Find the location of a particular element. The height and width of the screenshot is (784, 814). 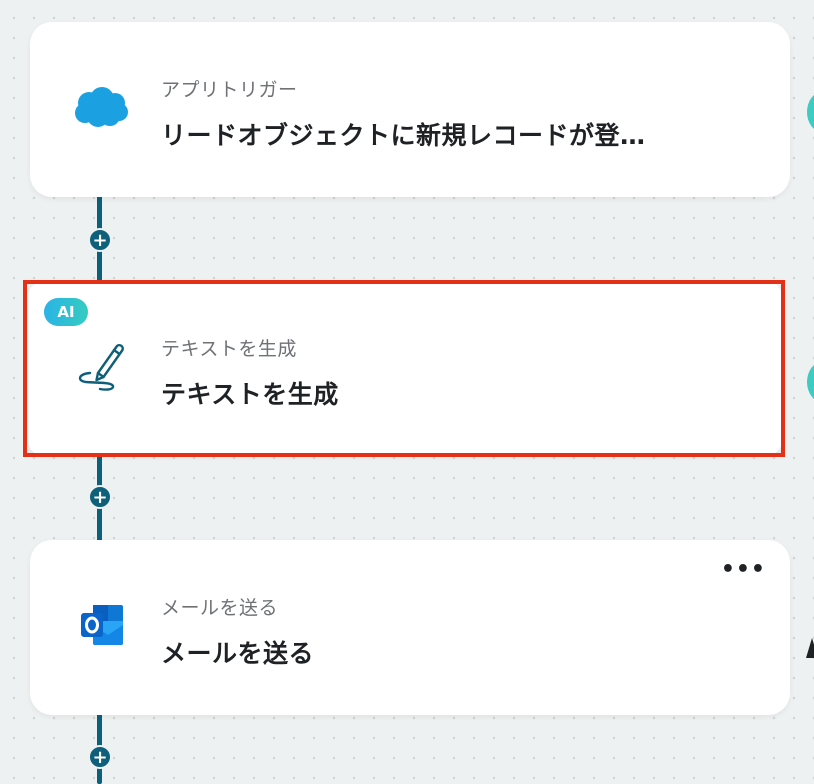

step-type-label: テキストを生成 is located at coordinates (229, 349).